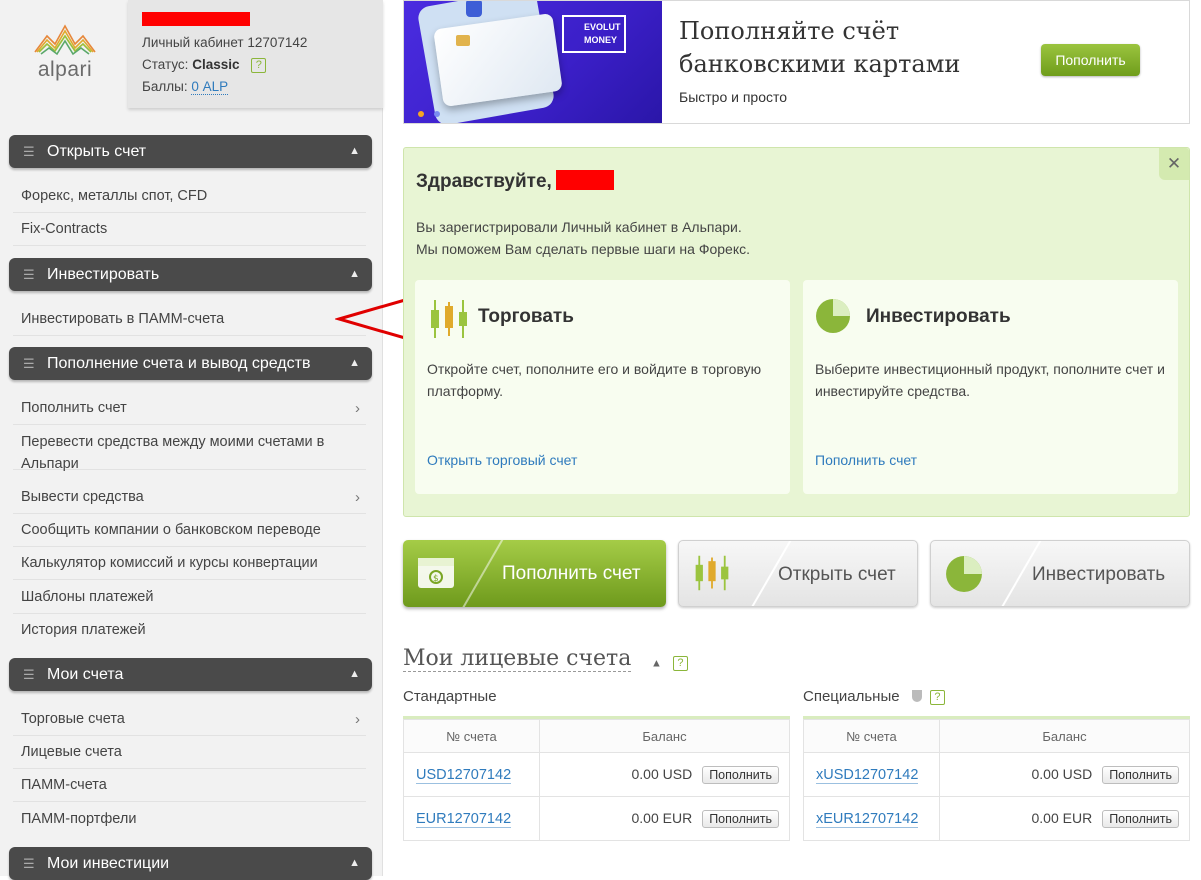 The width and height of the screenshot is (1201, 880). What do you see at coordinates (189, 719) in the screenshot?
I see `sidebar-item-trading-accounts: Торговые счета ›` at bounding box center [189, 719].